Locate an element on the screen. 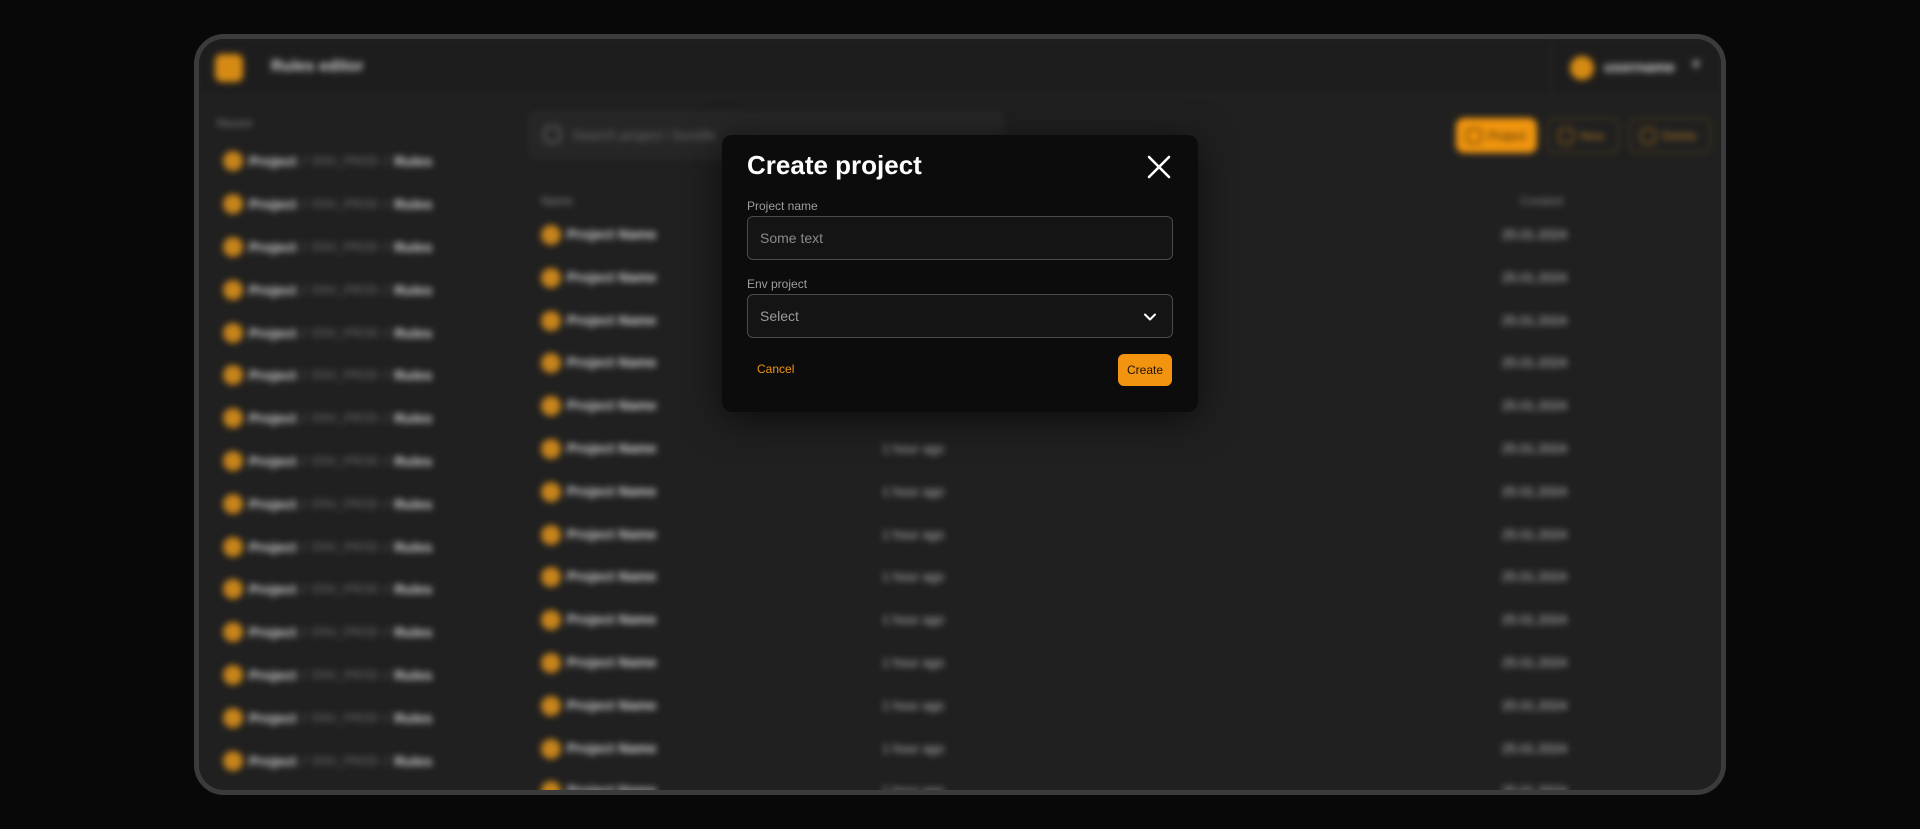 This screenshot has width=1920, height=829. pencil-icon is located at coordinates (1648, 135).